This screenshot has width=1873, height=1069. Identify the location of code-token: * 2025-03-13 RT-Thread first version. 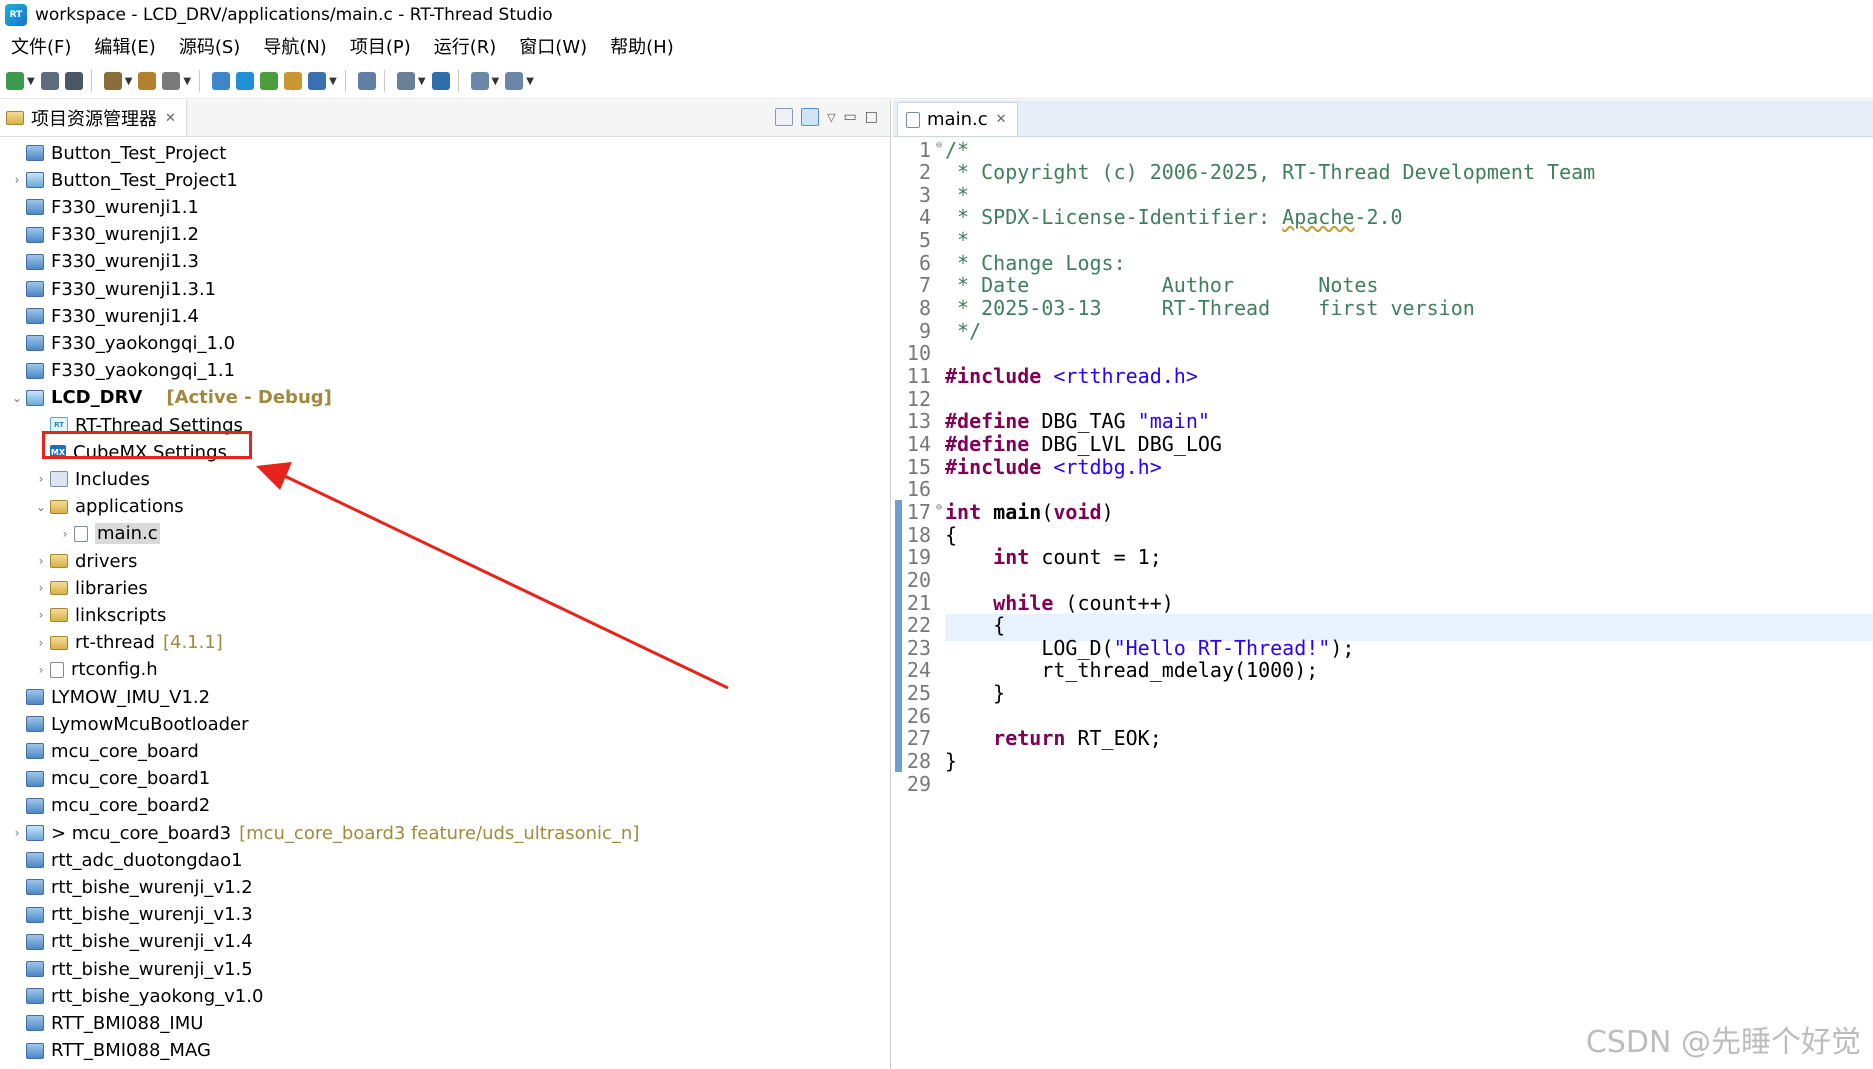
(1210, 308).